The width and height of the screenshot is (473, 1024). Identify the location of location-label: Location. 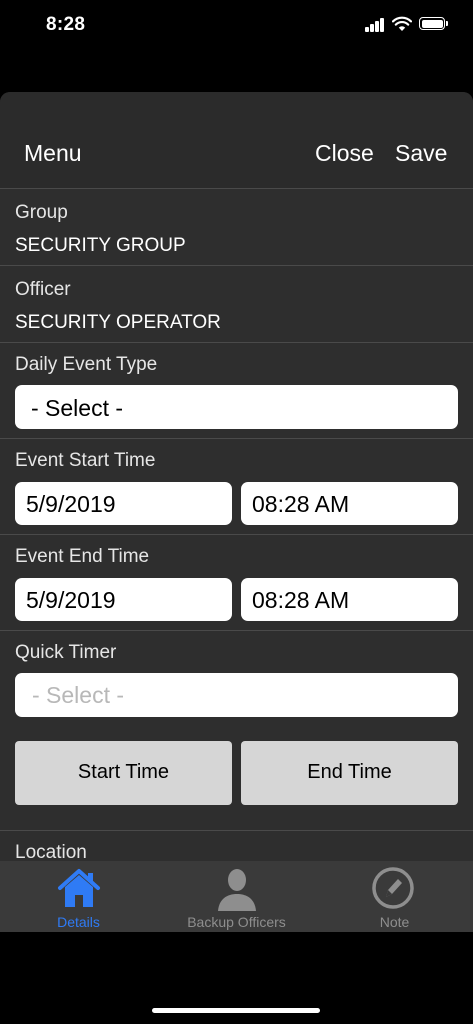
(51, 851).